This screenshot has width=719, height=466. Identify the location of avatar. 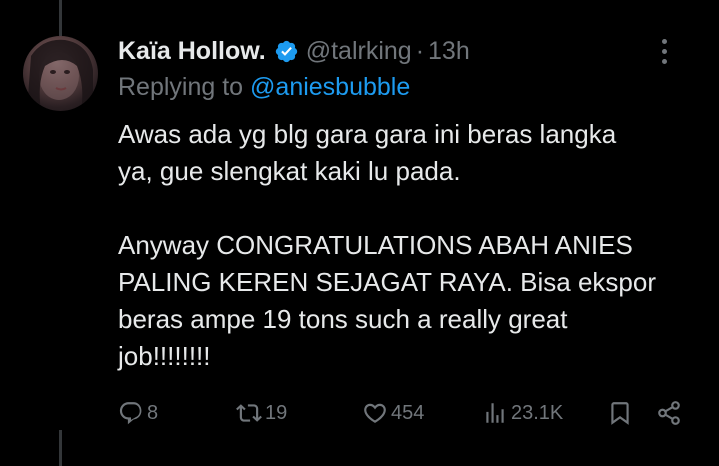
(60, 73).